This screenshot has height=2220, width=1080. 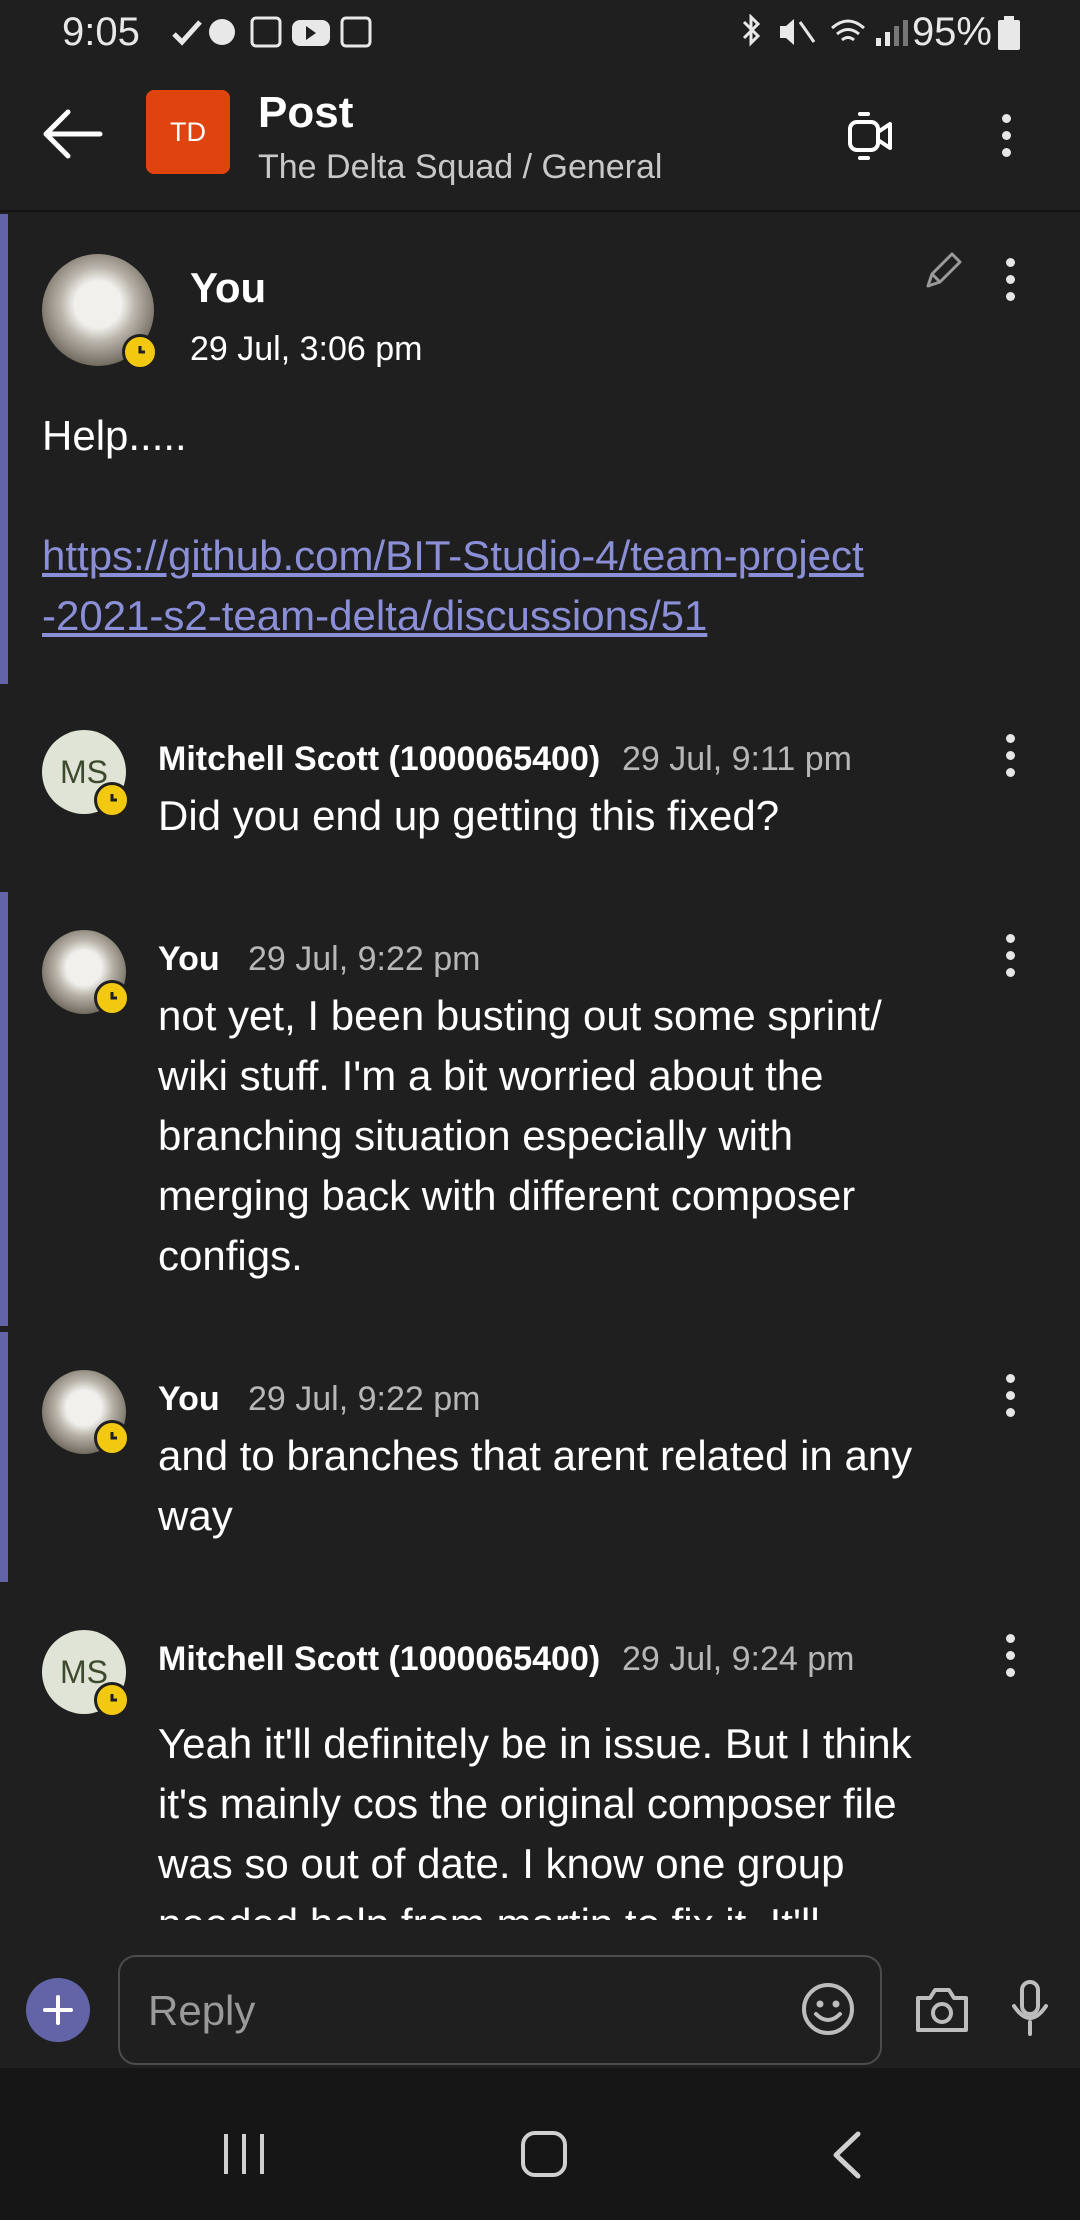 I want to click on status-time: 9:05, so click(x=101, y=32).